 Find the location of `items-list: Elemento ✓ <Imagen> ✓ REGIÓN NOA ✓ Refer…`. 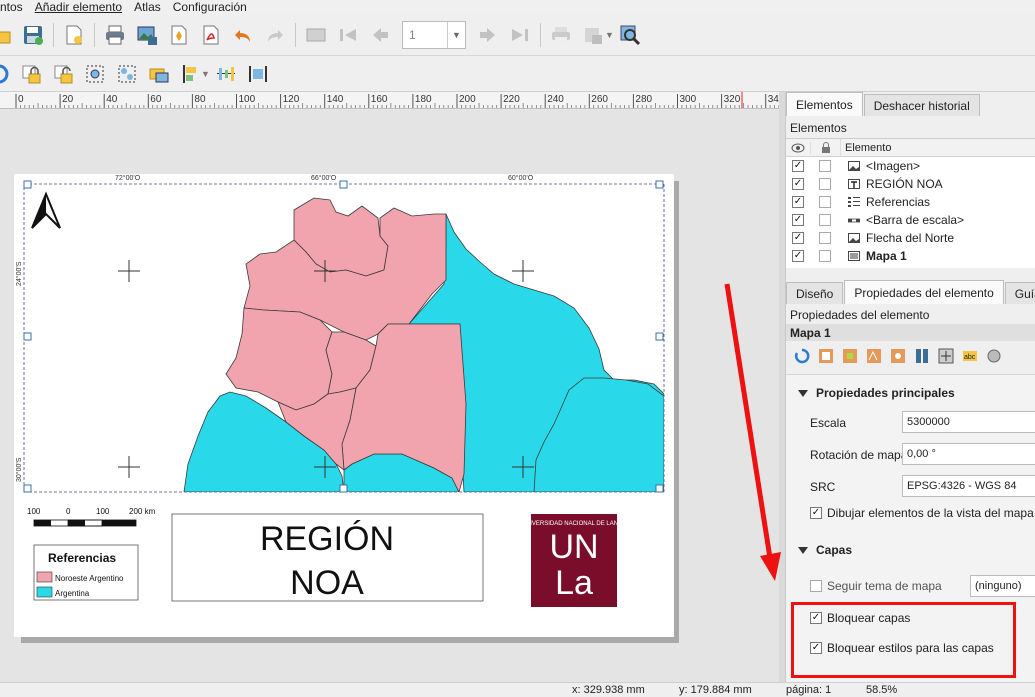

items-list: Elemento ✓ <Imagen> ✓ REGIÓN NOA ✓ Refer… is located at coordinates (910, 203).